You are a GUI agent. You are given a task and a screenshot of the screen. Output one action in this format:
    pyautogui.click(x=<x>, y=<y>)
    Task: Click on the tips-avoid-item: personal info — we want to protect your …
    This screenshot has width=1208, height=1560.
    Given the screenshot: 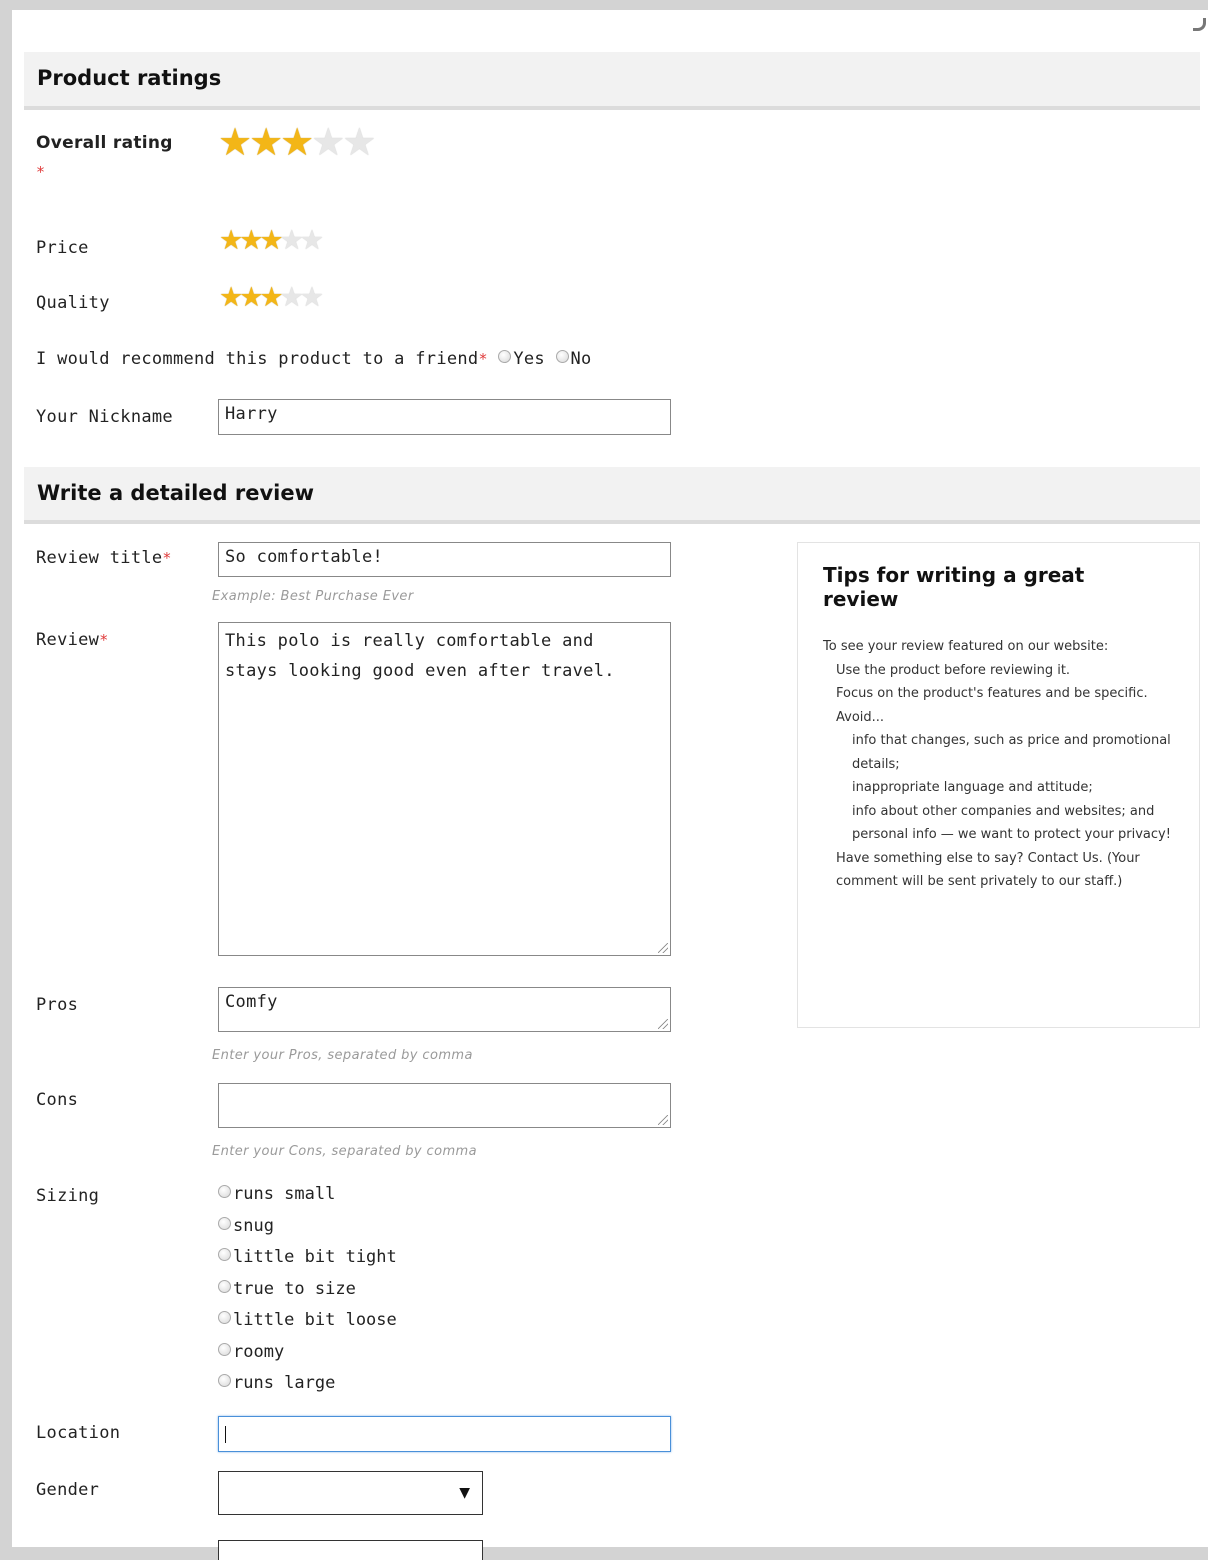 What is the action you would take?
    pyautogui.click(x=1011, y=834)
    